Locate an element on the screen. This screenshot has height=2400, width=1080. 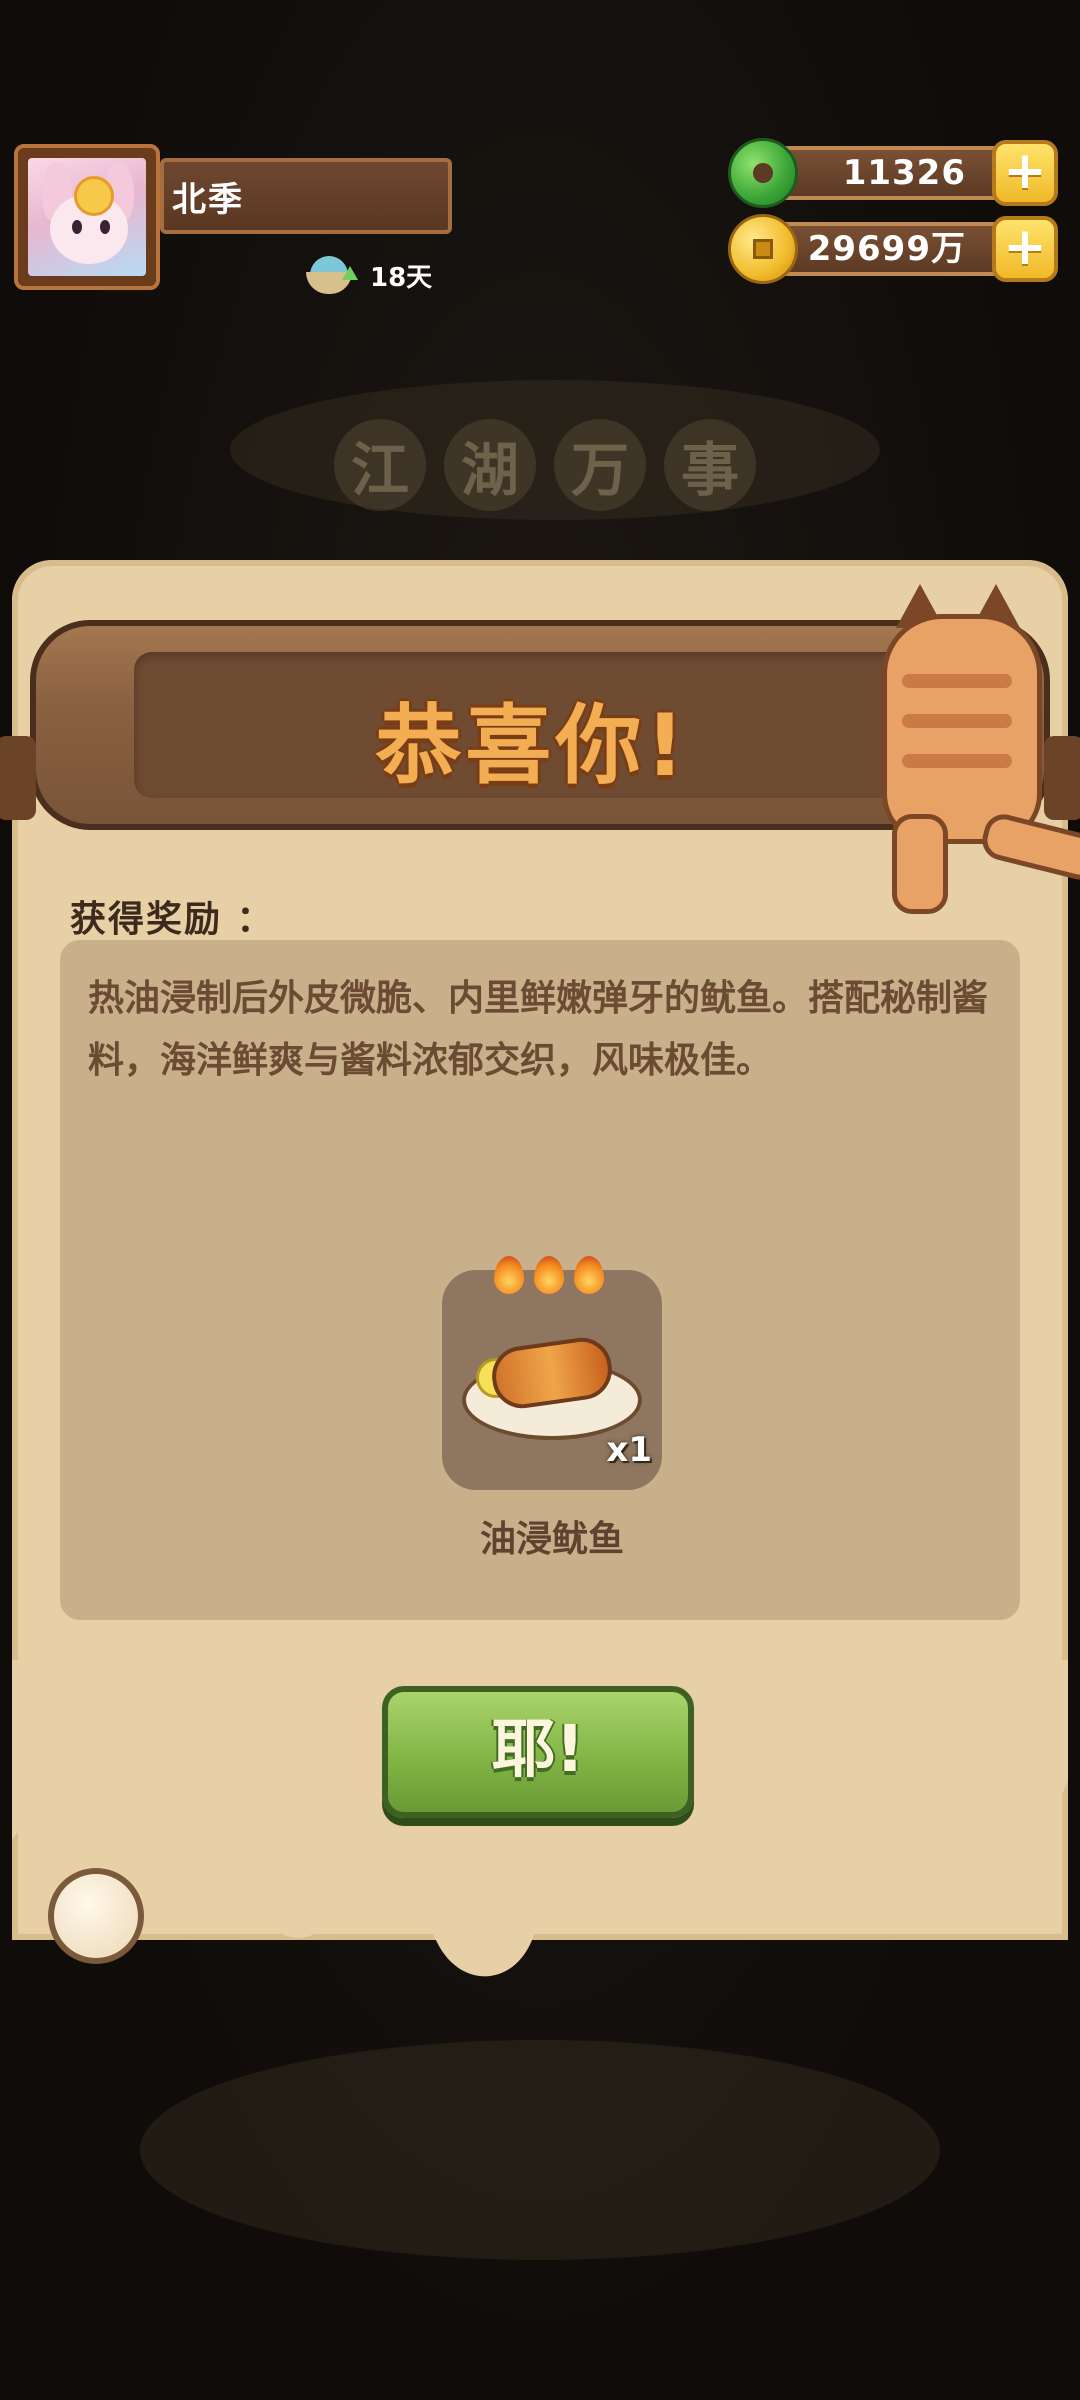
item-rarity-flames is located at coordinates (549, 1275).